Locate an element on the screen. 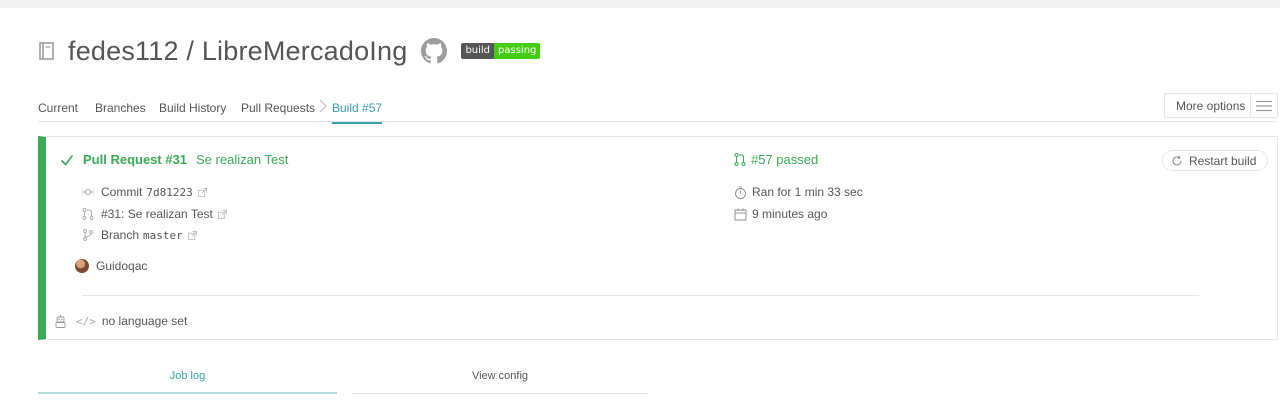  author-row: Guidoqac is located at coordinates (111, 266).